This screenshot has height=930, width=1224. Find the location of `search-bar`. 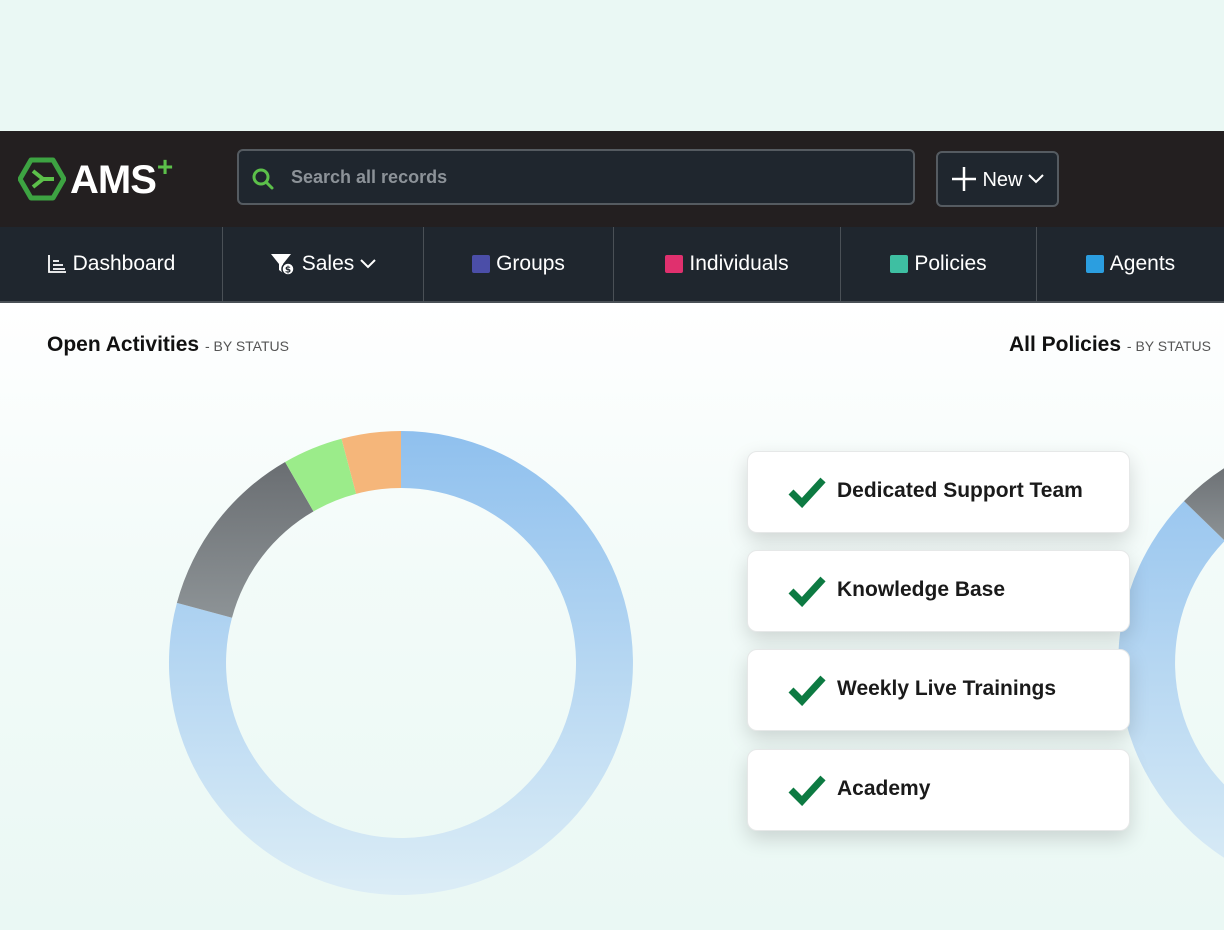

search-bar is located at coordinates (576, 177).